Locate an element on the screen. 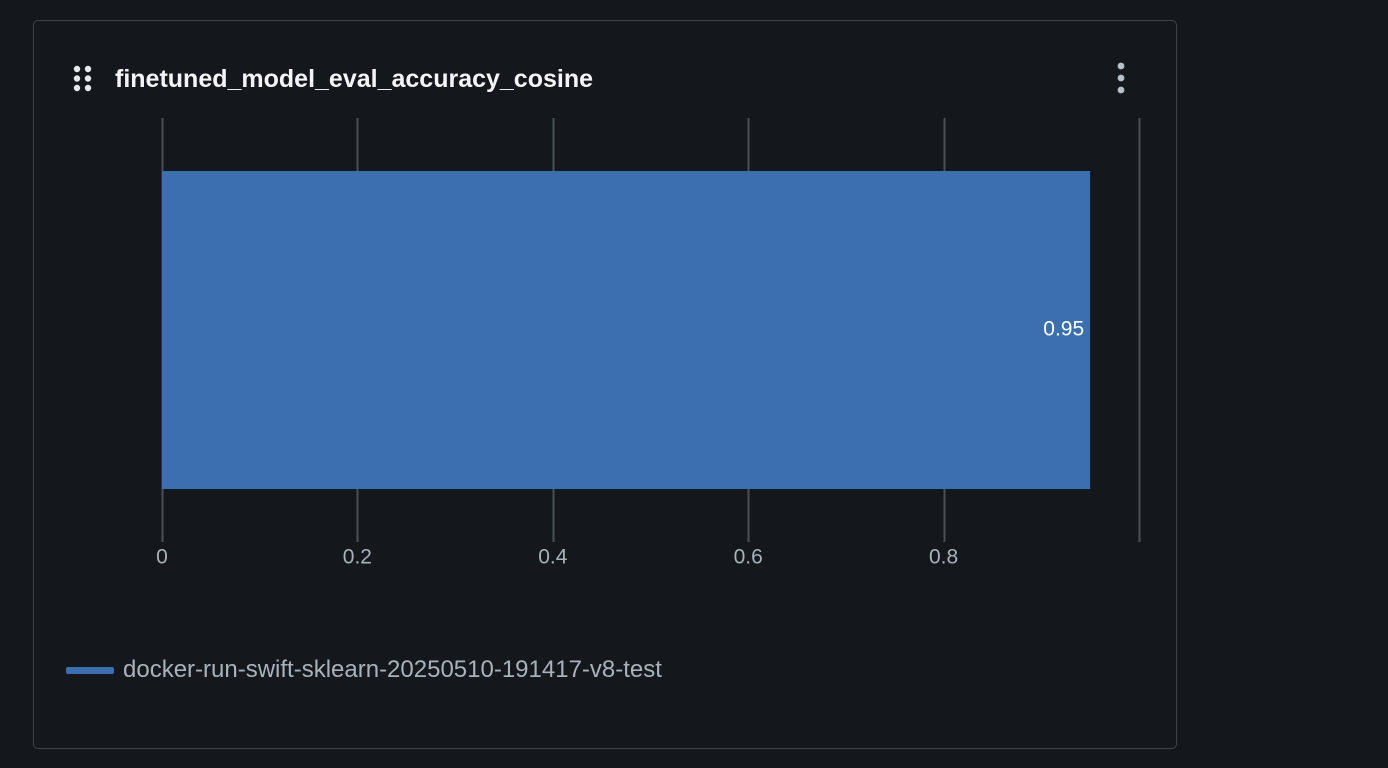  x-tick-label: 0.6 is located at coordinates (748, 557).